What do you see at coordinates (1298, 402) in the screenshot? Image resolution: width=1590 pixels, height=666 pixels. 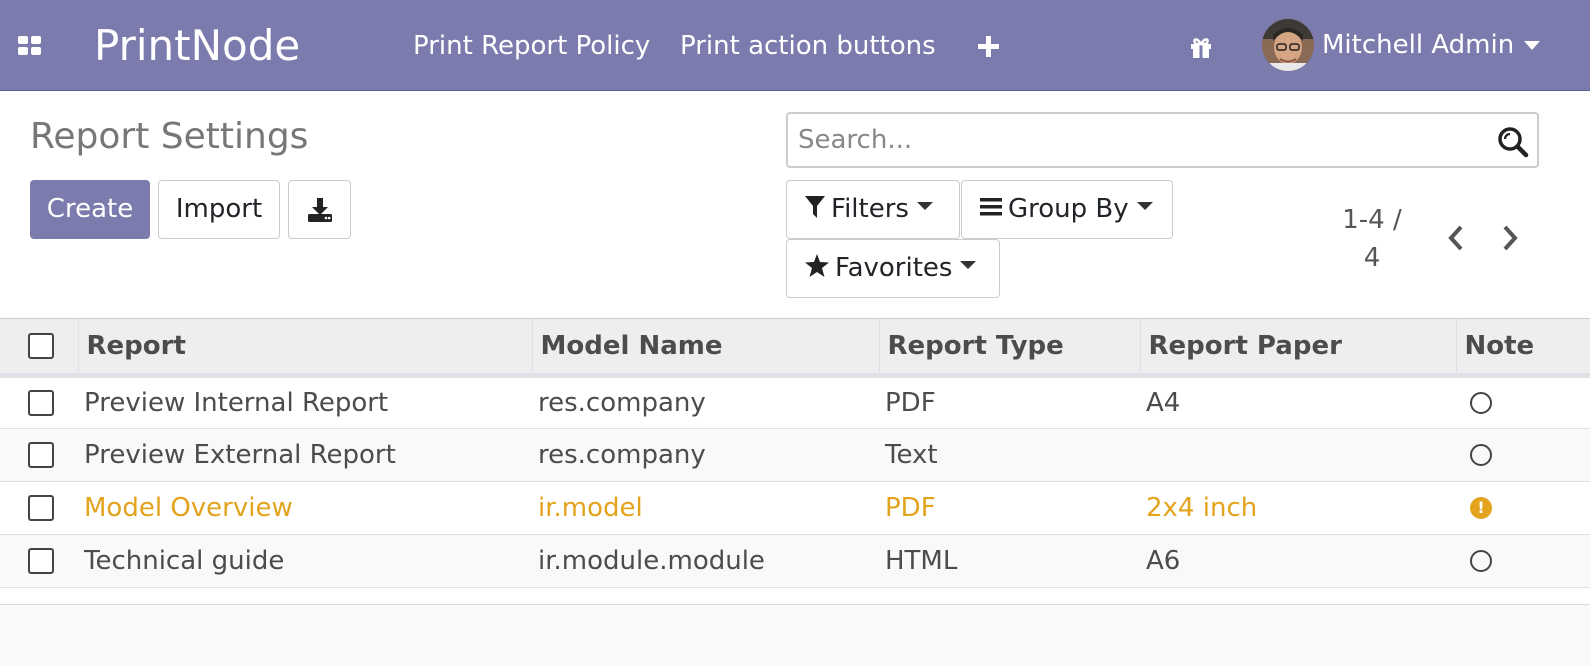 I see `cell-paper: A4` at bounding box center [1298, 402].